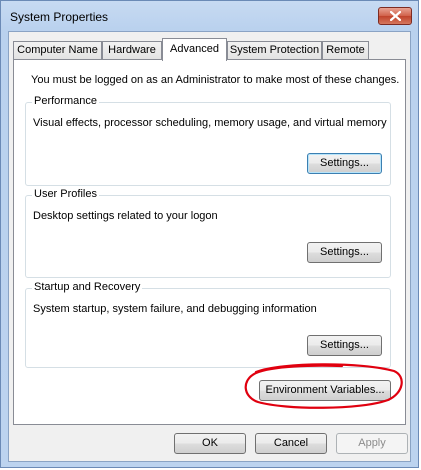 The height and width of the screenshot is (470, 421). Describe the element at coordinates (210, 443) in the screenshot. I see `ok-button: OK` at that location.